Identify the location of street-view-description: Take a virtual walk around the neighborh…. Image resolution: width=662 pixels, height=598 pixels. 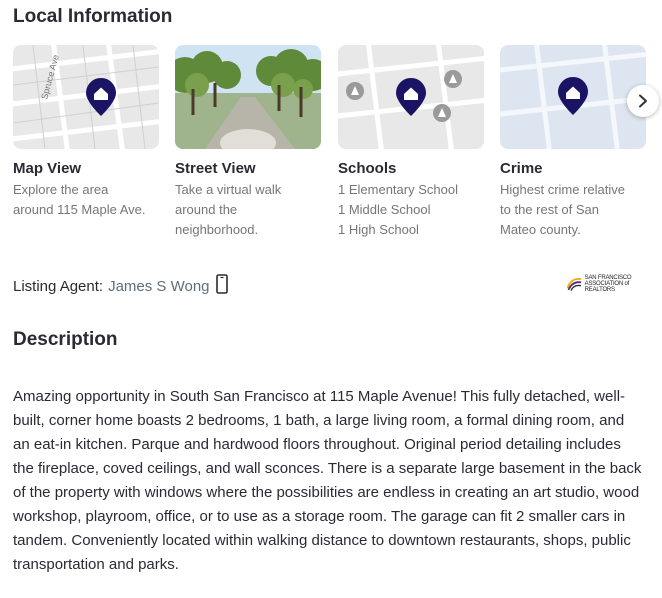
(228, 209).